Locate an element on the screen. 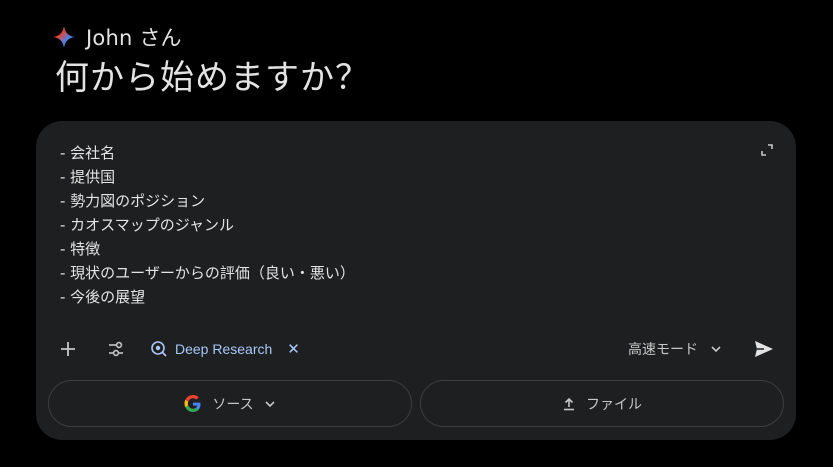 The width and height of the screenshot is (833, 467). add-button is located at coordinates (68, 349).